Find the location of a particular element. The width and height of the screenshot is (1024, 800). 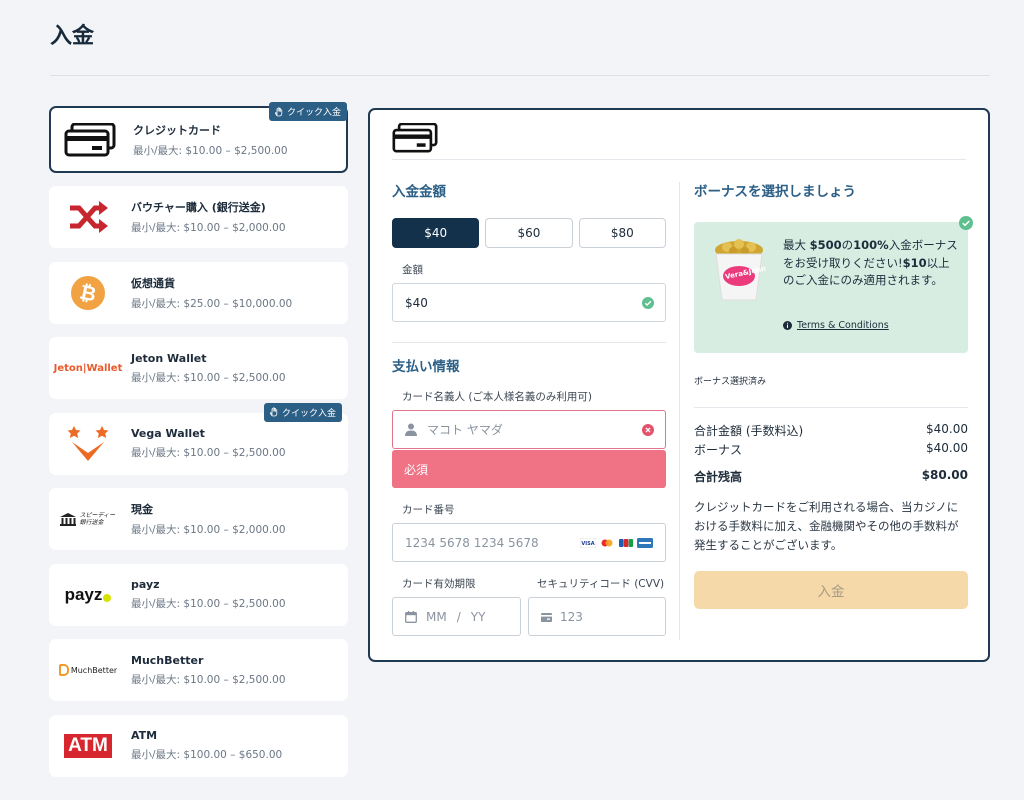

summary-balance-row: 合計残高 $80.00 is located at coordinates (831, 476).